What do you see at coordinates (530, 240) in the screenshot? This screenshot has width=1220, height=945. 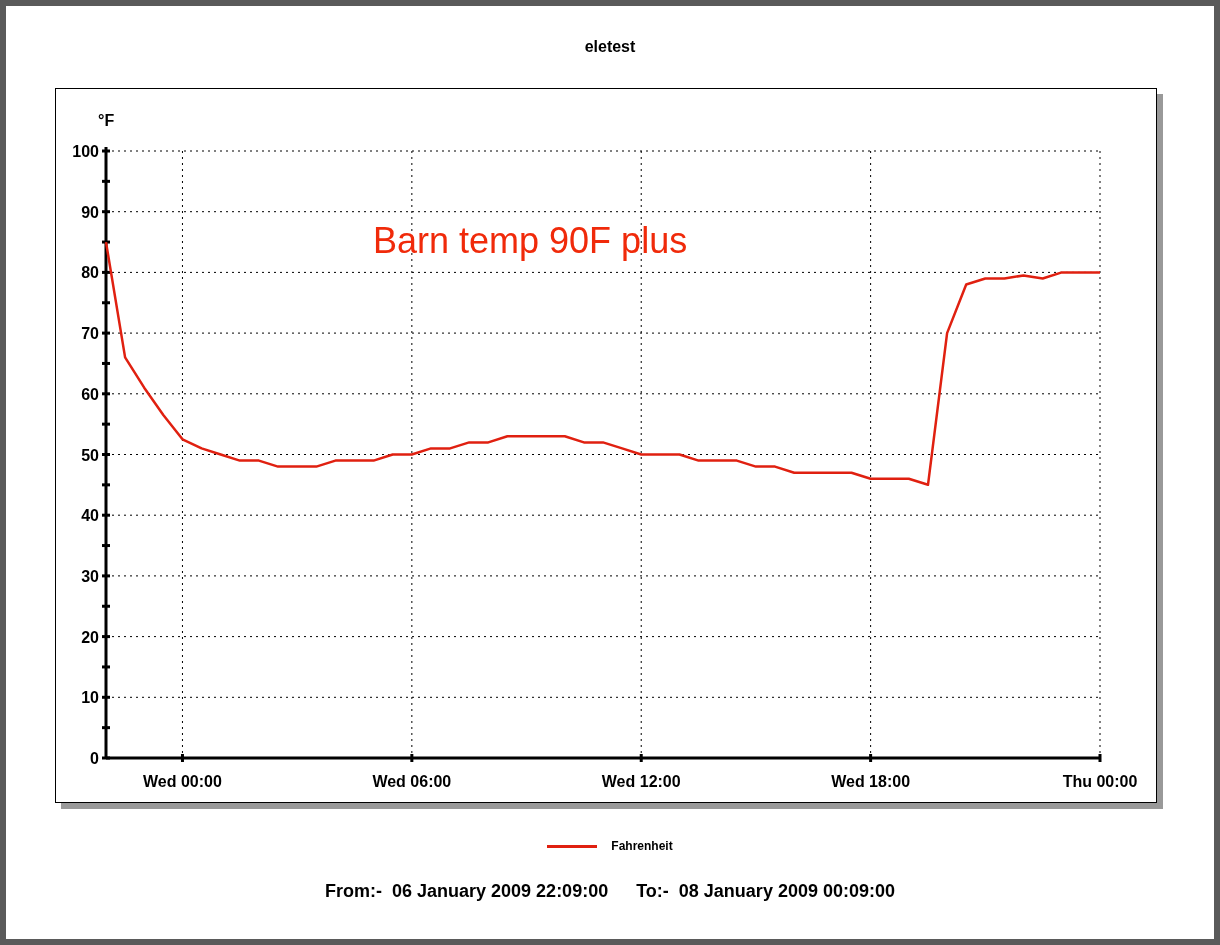 I see `annotation-text: Barn temp 90F plus` at bounding box center [530, 240].